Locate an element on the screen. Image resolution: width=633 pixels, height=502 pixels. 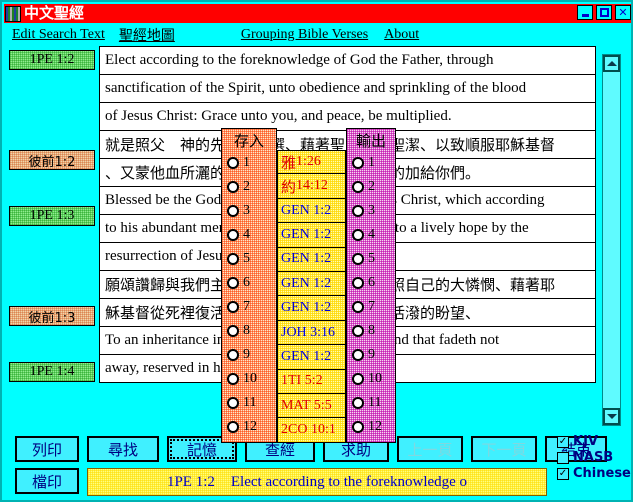
grouping-output-option: 5 is located at coordinates (371, 259).